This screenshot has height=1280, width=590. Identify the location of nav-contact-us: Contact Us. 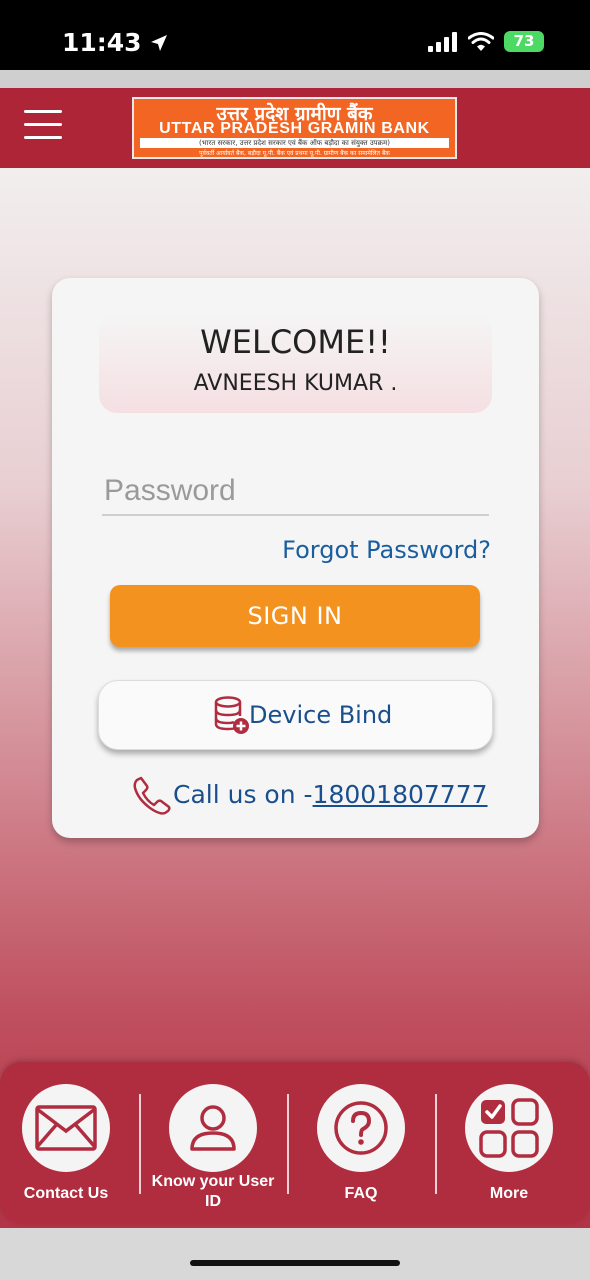
(70, 1149).